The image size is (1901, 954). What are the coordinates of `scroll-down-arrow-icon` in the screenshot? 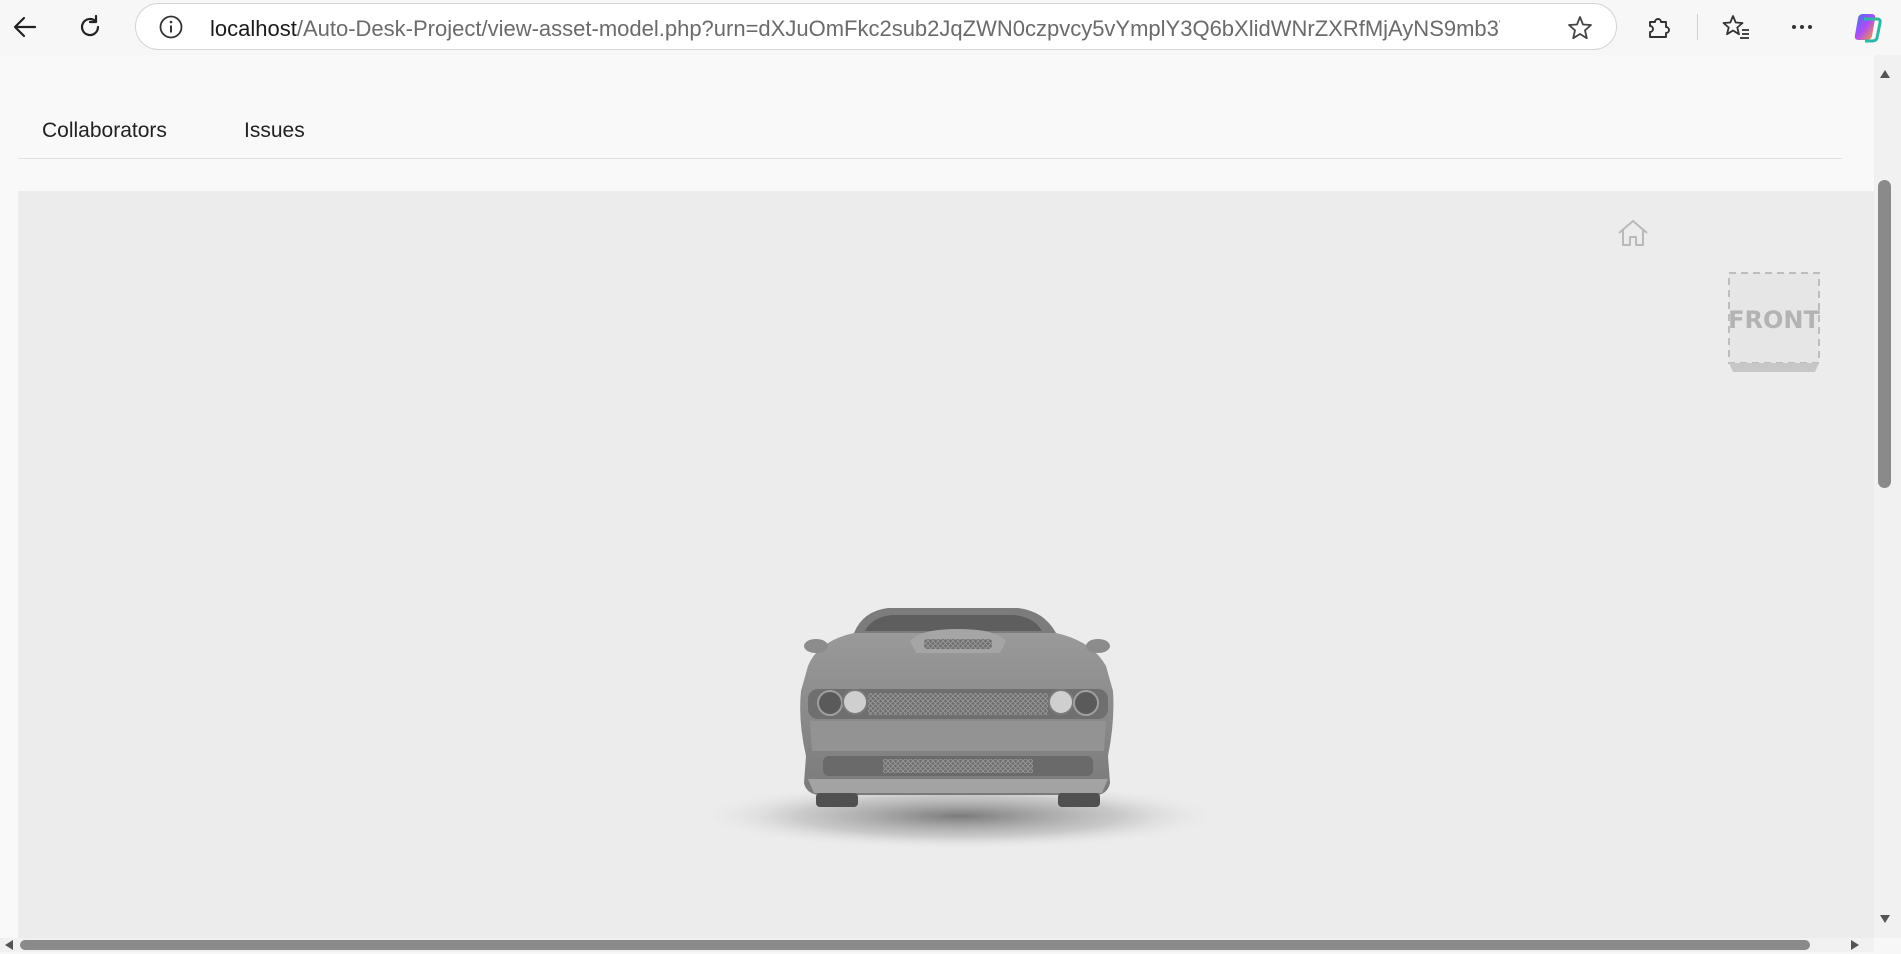 It's located at (1885, 919).